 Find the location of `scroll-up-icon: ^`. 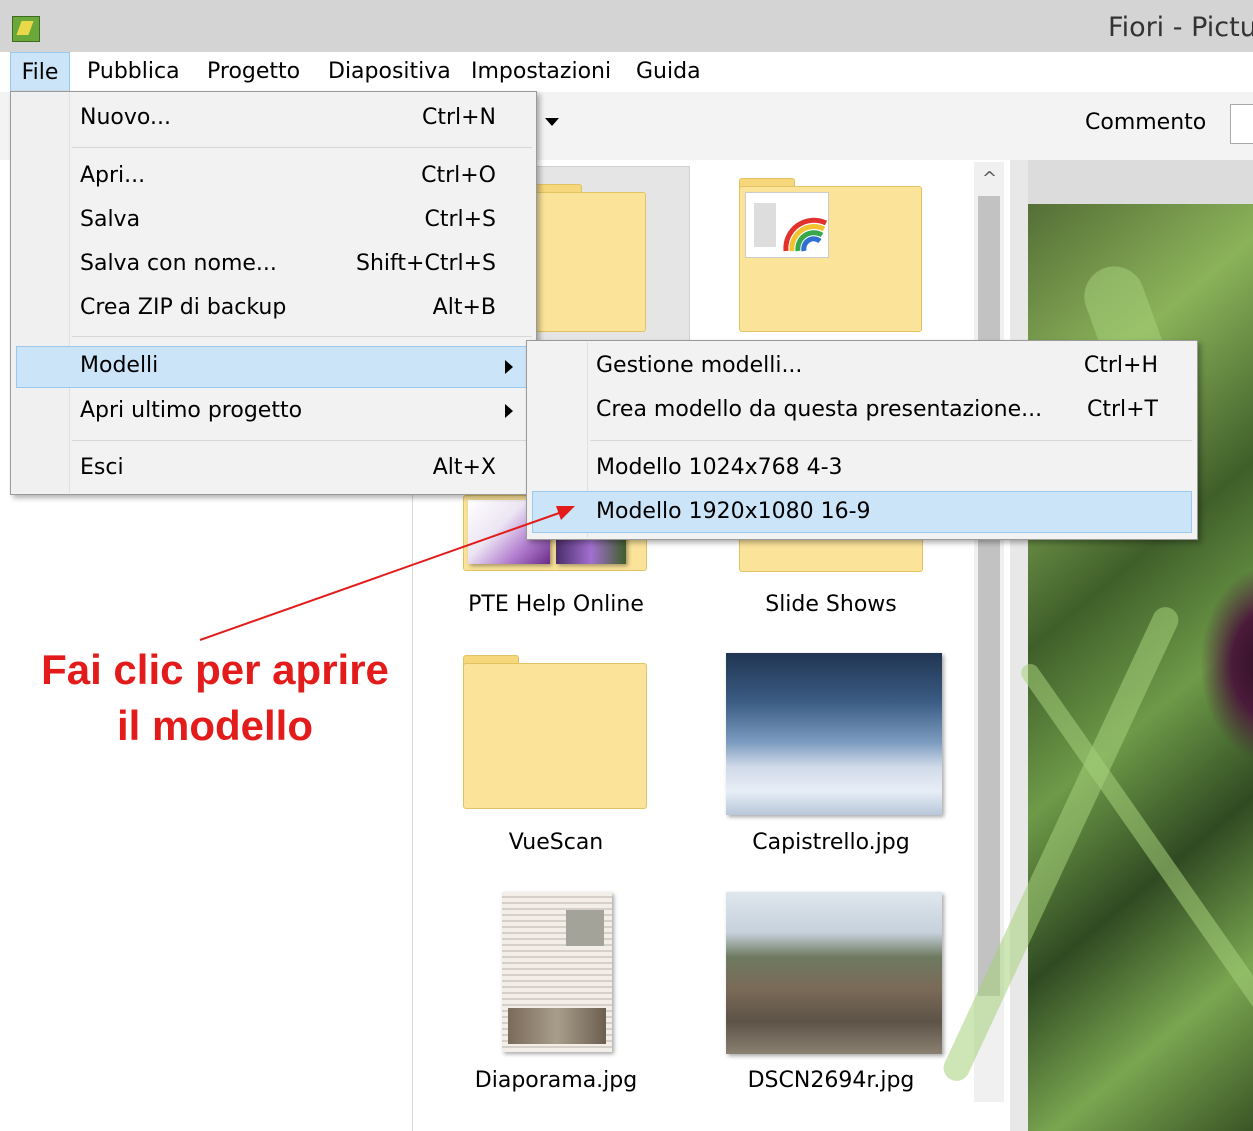

scroll-up-icon: ^ is located at coordinates (989, 178).